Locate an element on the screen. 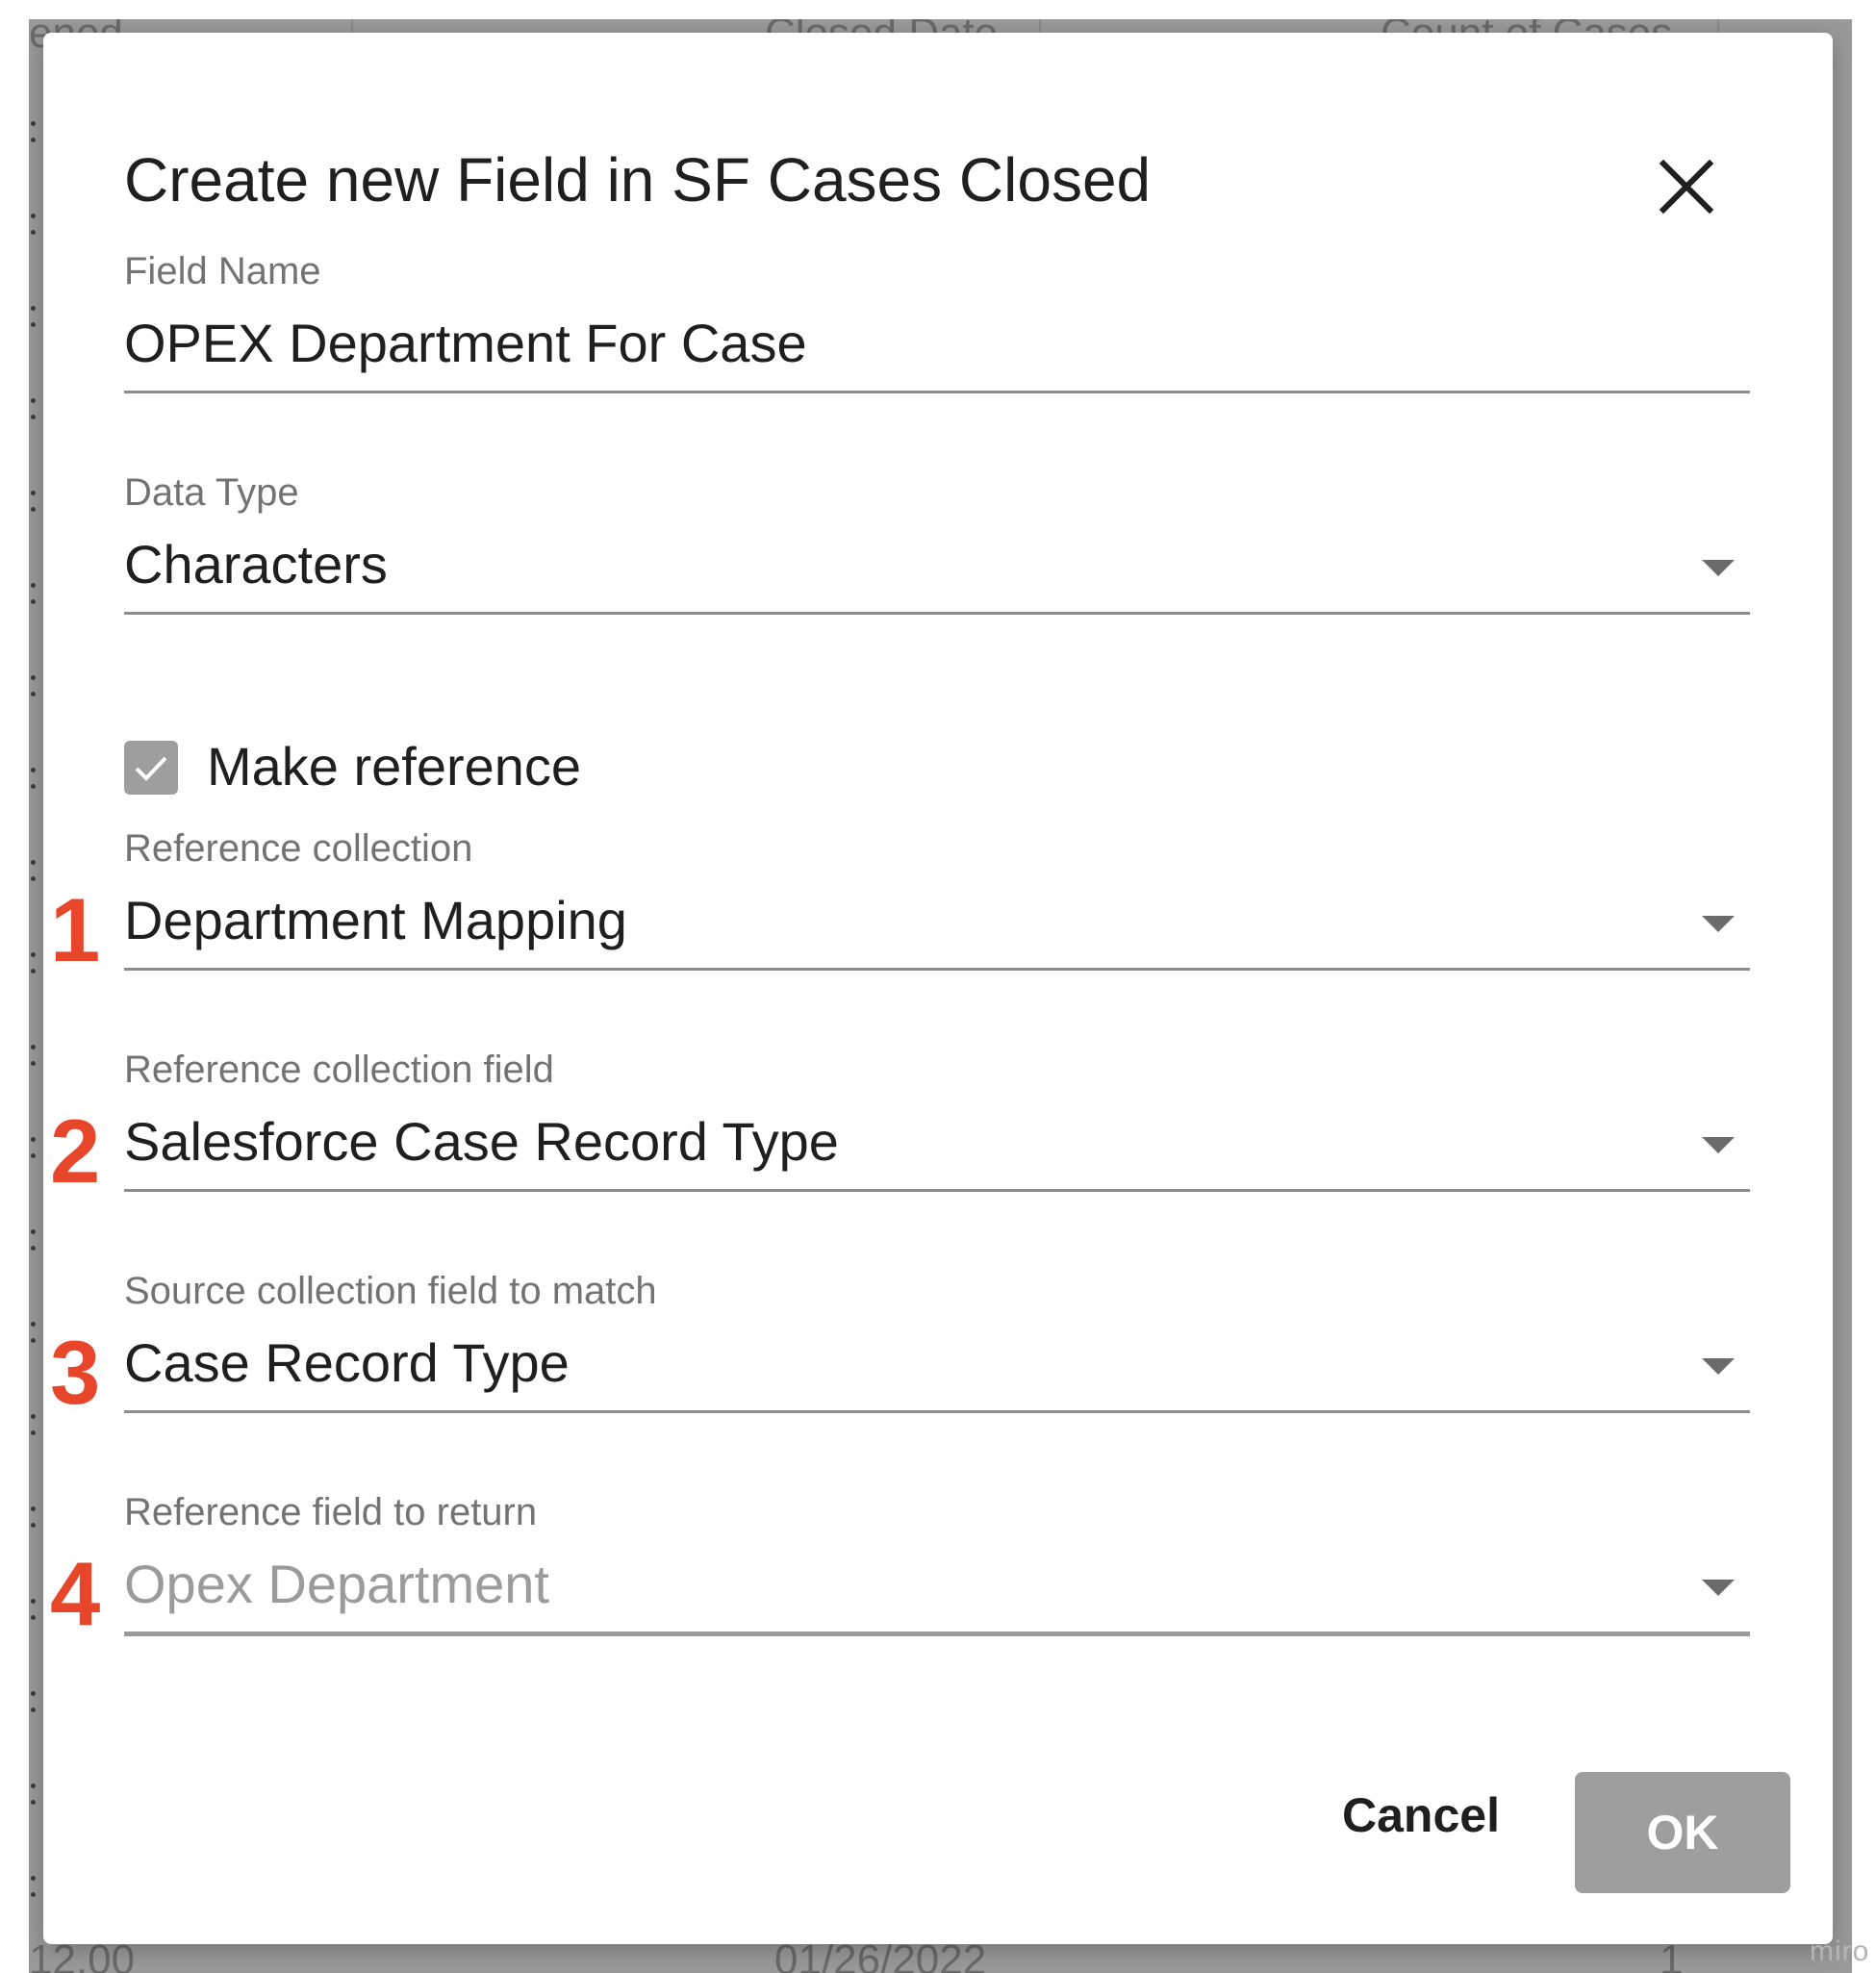  reference-collection-label: Reference collection is located at coordinates (298, 848).